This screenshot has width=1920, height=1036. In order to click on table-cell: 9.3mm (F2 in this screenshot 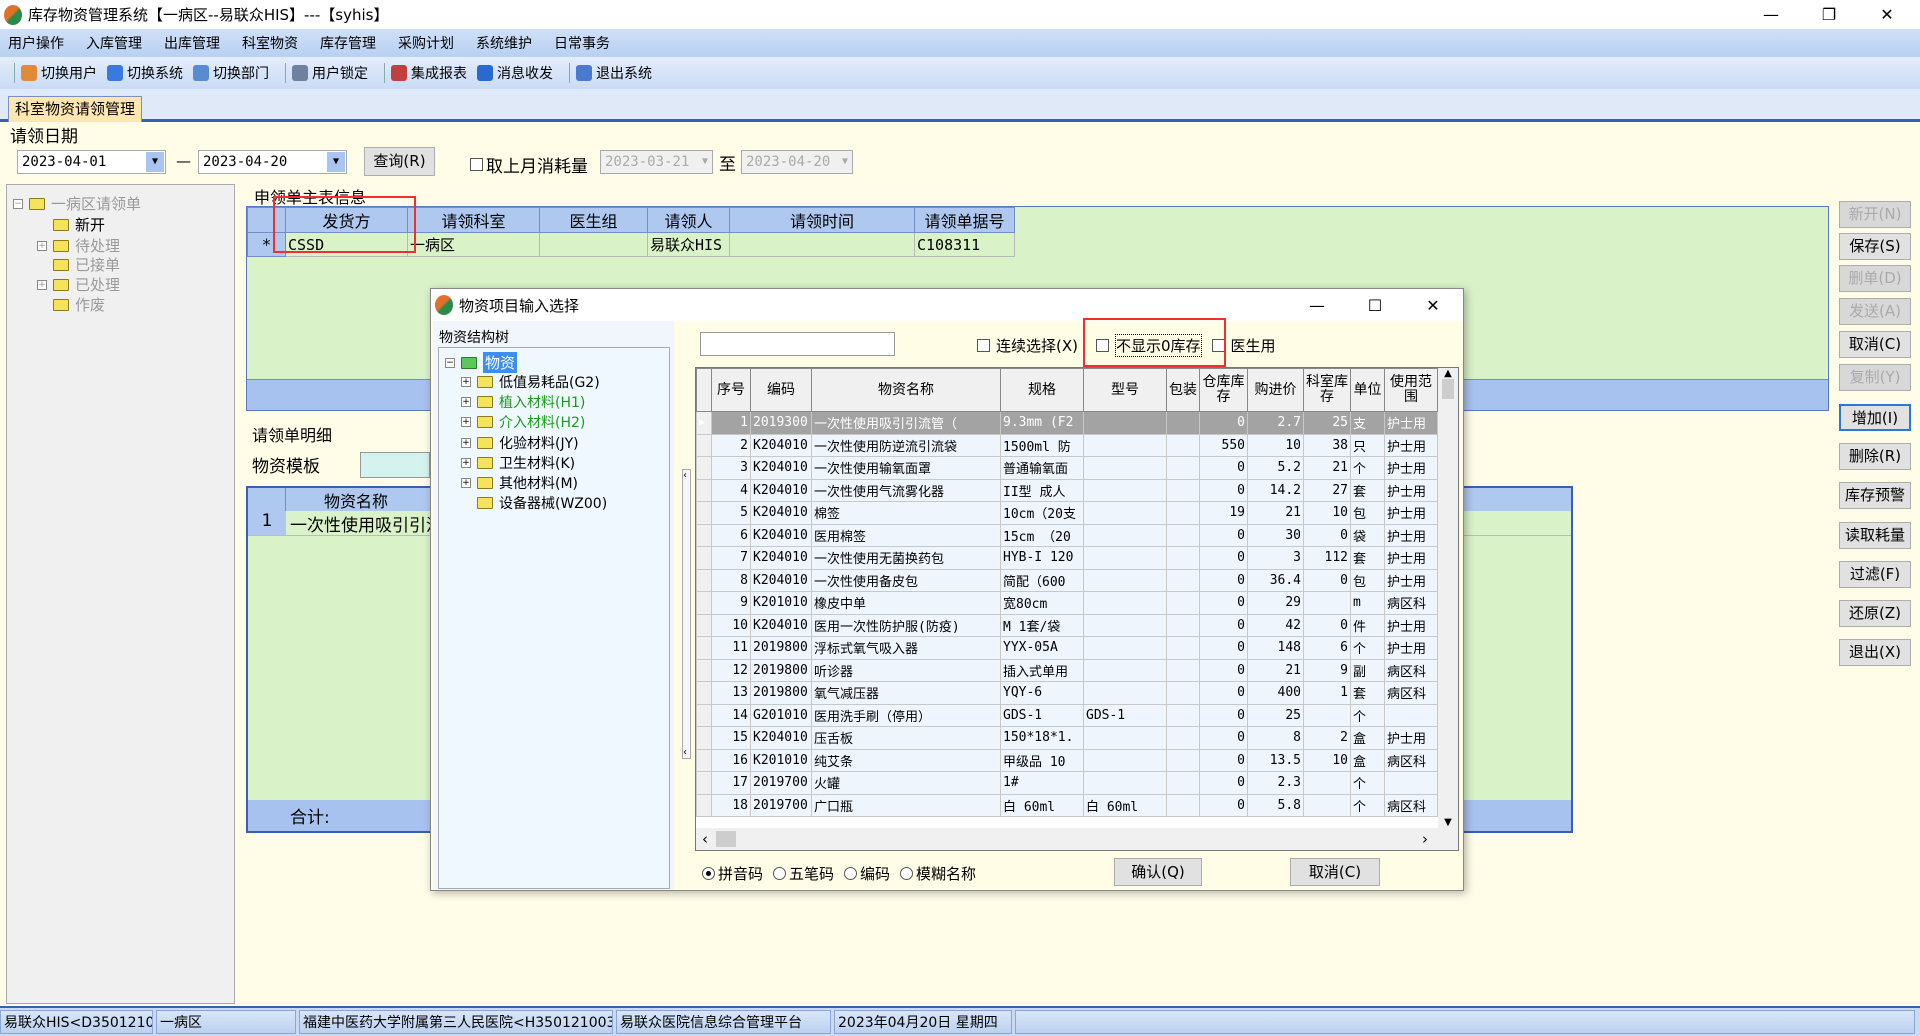, I will do `click(1042, 423)`.